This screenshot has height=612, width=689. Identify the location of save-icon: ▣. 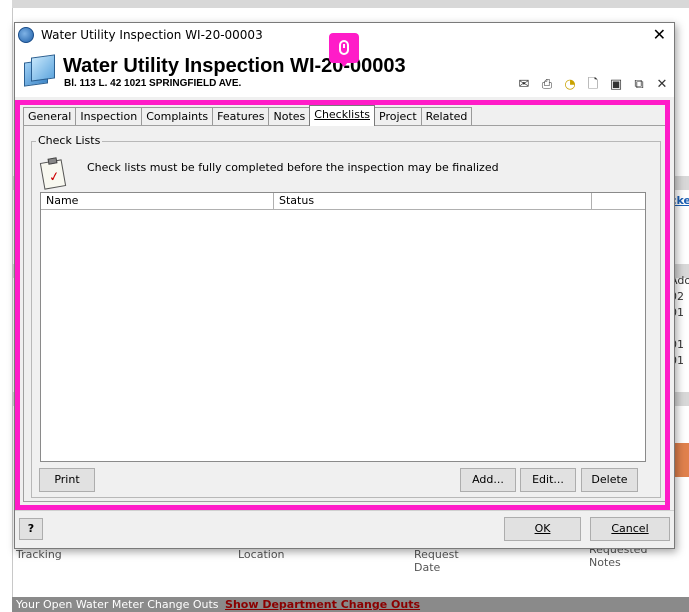
(616, 85).